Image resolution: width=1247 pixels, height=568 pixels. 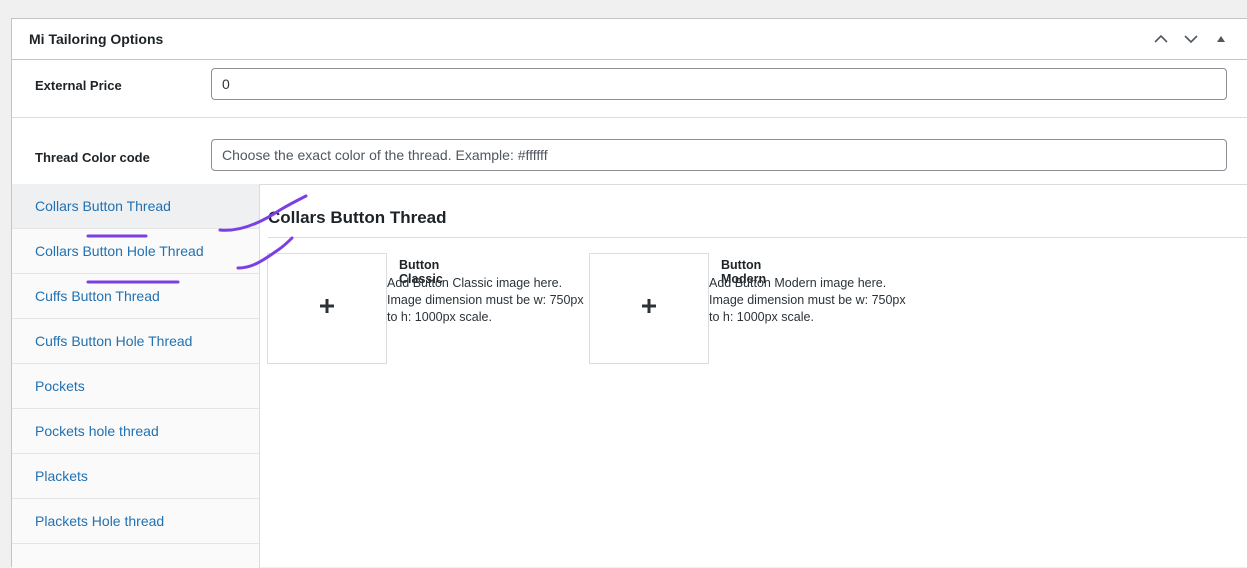 What do you see at coordinates (1221, 39) in the screenshot?
I see `triangle-up-icon` at bounding box center [1221, 39].